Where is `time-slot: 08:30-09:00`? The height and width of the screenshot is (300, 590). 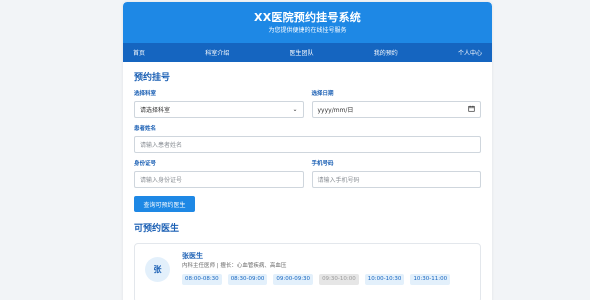 time-slot: 08:30-09:00 is located at coordinates (247, 279).